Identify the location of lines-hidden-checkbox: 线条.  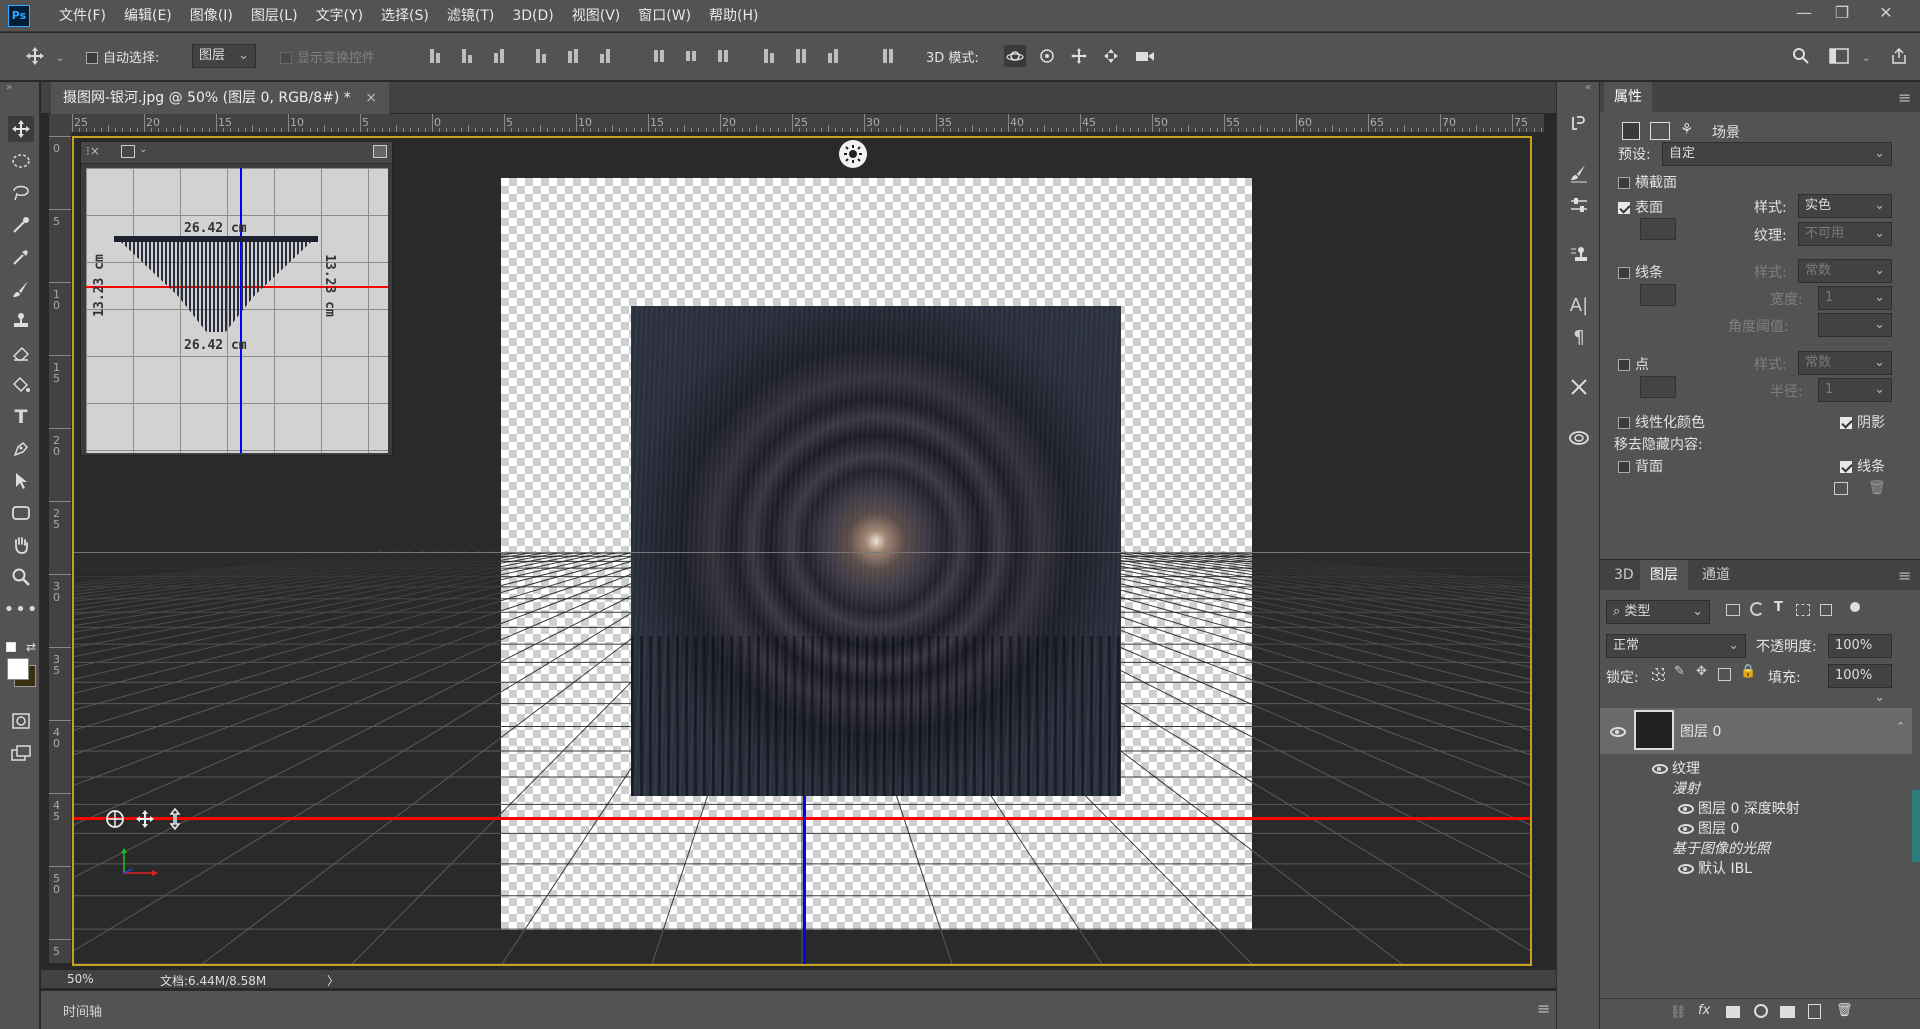
(1862, 466).